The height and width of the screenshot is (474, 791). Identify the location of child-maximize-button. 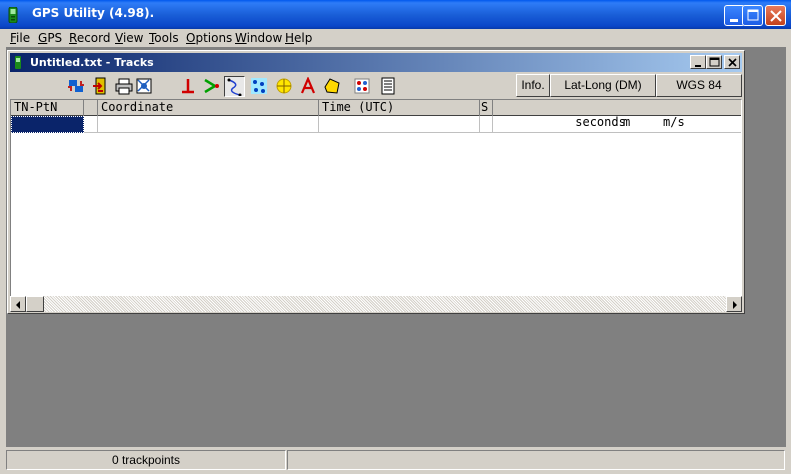
(714, 62).